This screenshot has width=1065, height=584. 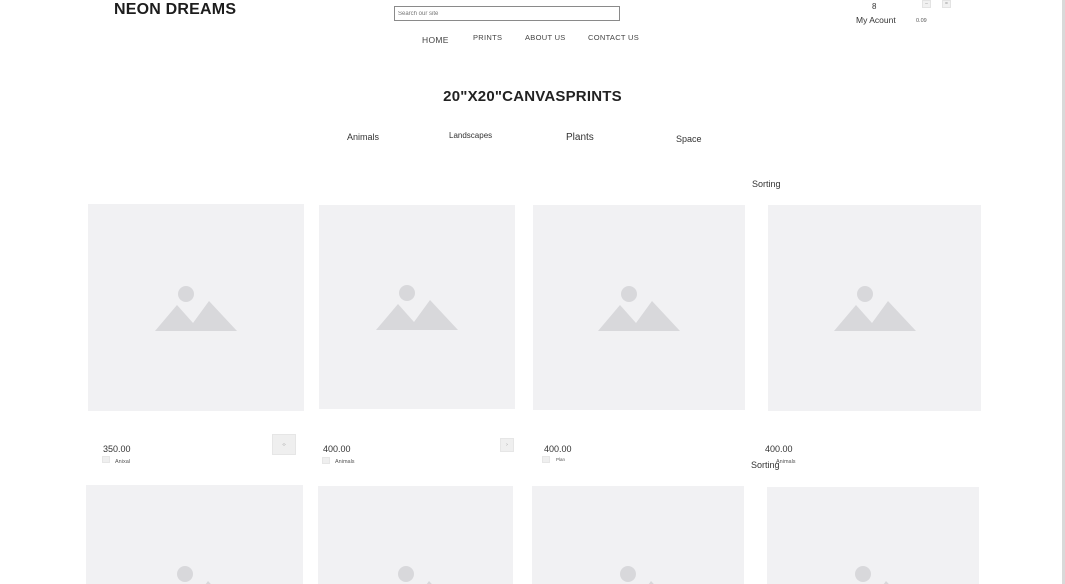 I want to click on nav-contact-us: CONTACT US, so click(x=613, y=37).